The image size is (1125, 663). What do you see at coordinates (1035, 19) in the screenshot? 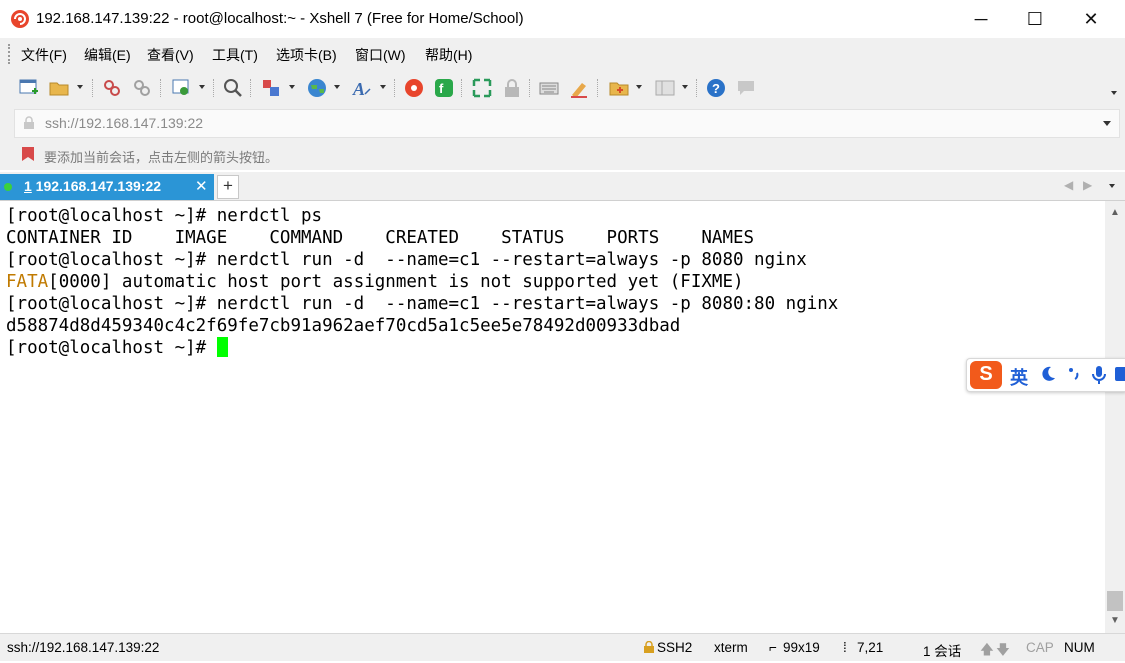
I see `maximize-button: ☐` at bounding box center [1035, 19].